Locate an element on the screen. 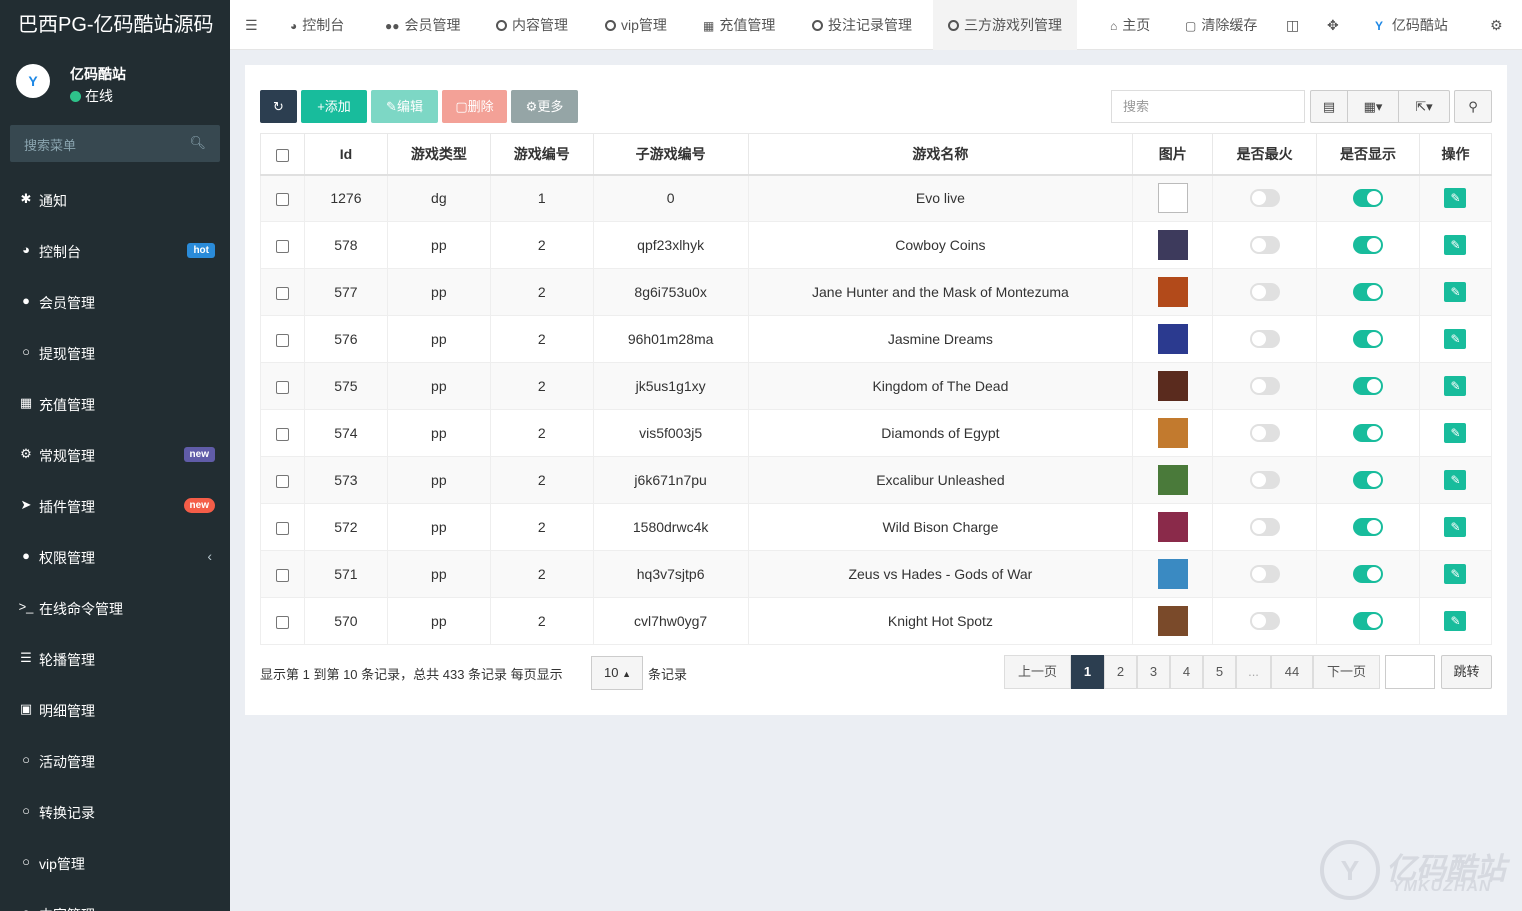 This screenshot has width=1522, height=911. column-header: 是否最火 is located at coordinates (1265, 154).